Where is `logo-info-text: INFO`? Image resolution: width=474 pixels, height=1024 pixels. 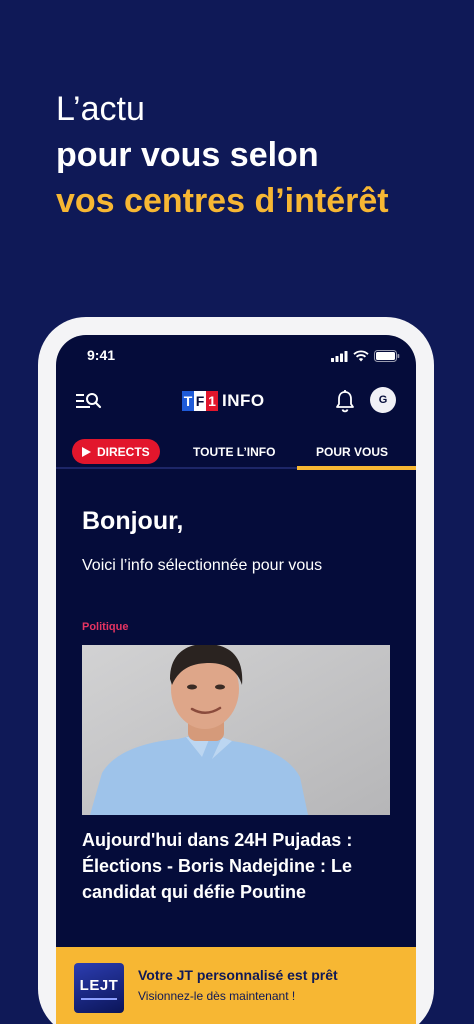
logo-info-text: INFO is located at coordinates (243, 400).